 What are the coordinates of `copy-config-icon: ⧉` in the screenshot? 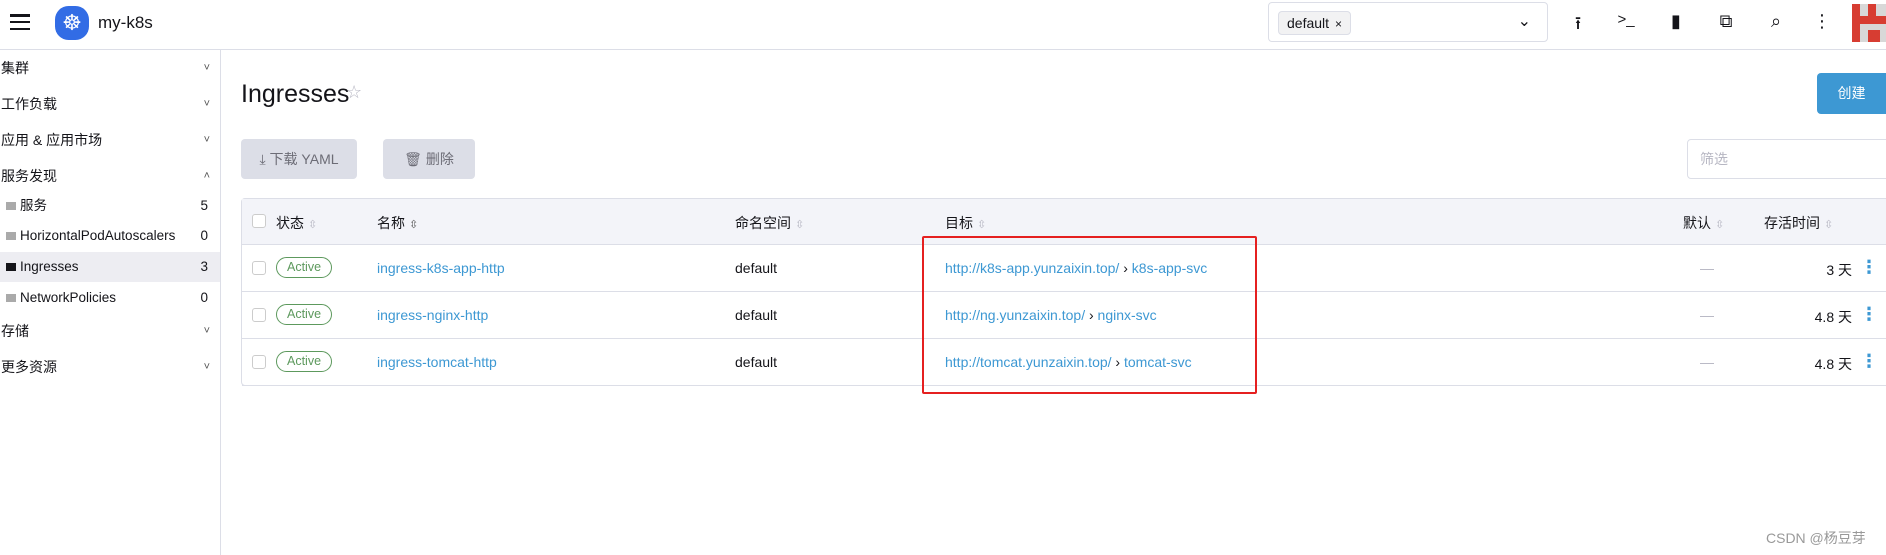 It's located at (1726, 21).